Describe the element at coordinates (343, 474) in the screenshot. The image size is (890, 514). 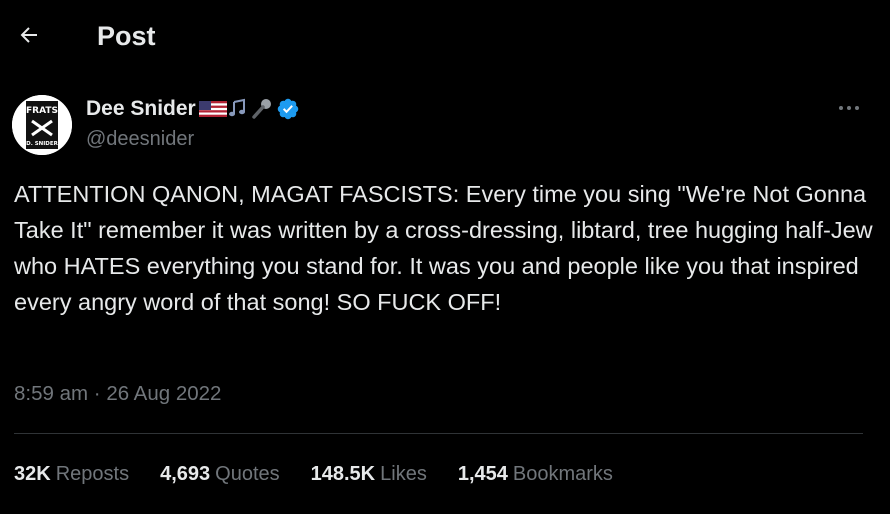
I see `stat-value: 148.5K` at that location.